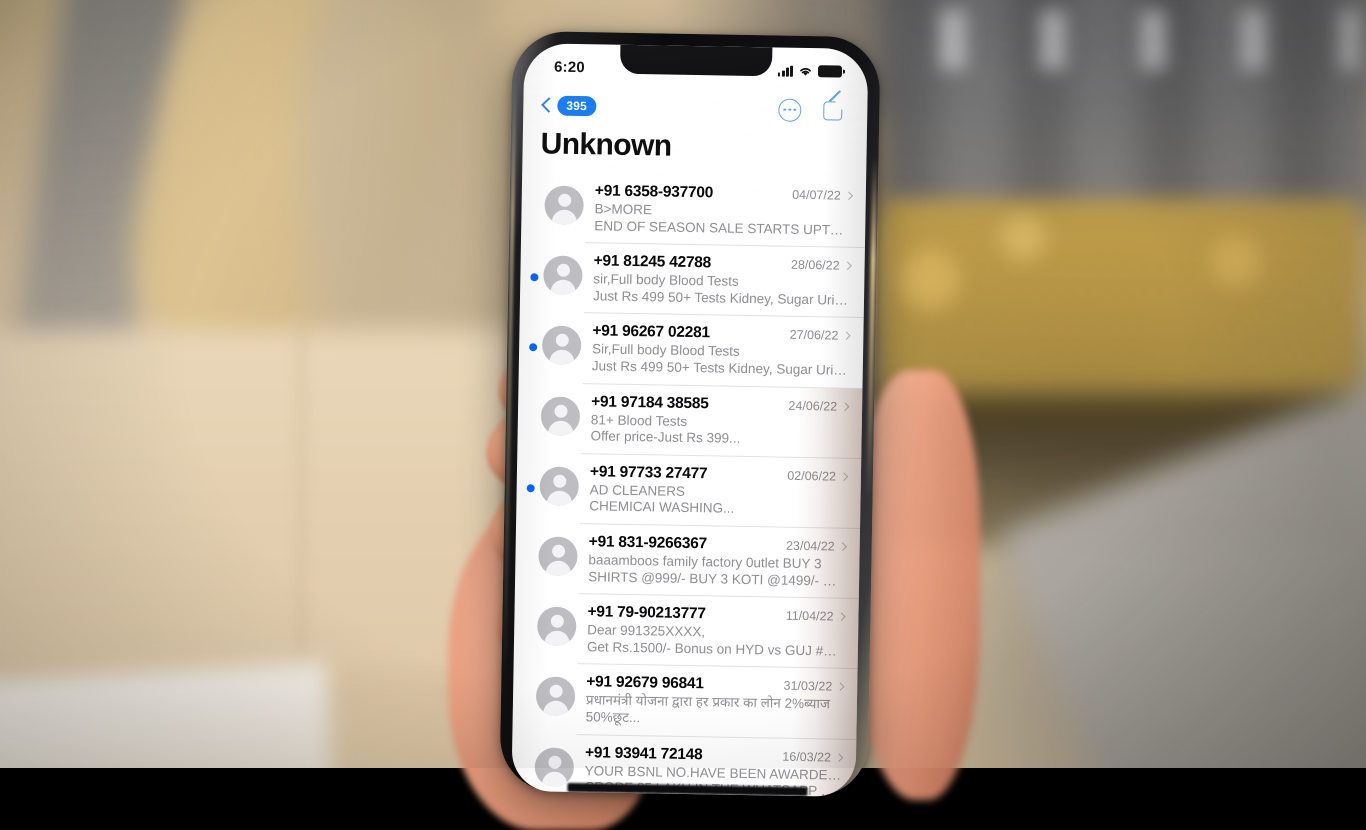 The width and height of the screenshot is (1366, 830). I want to click on navigation-bar: 395, so click(695, 108).